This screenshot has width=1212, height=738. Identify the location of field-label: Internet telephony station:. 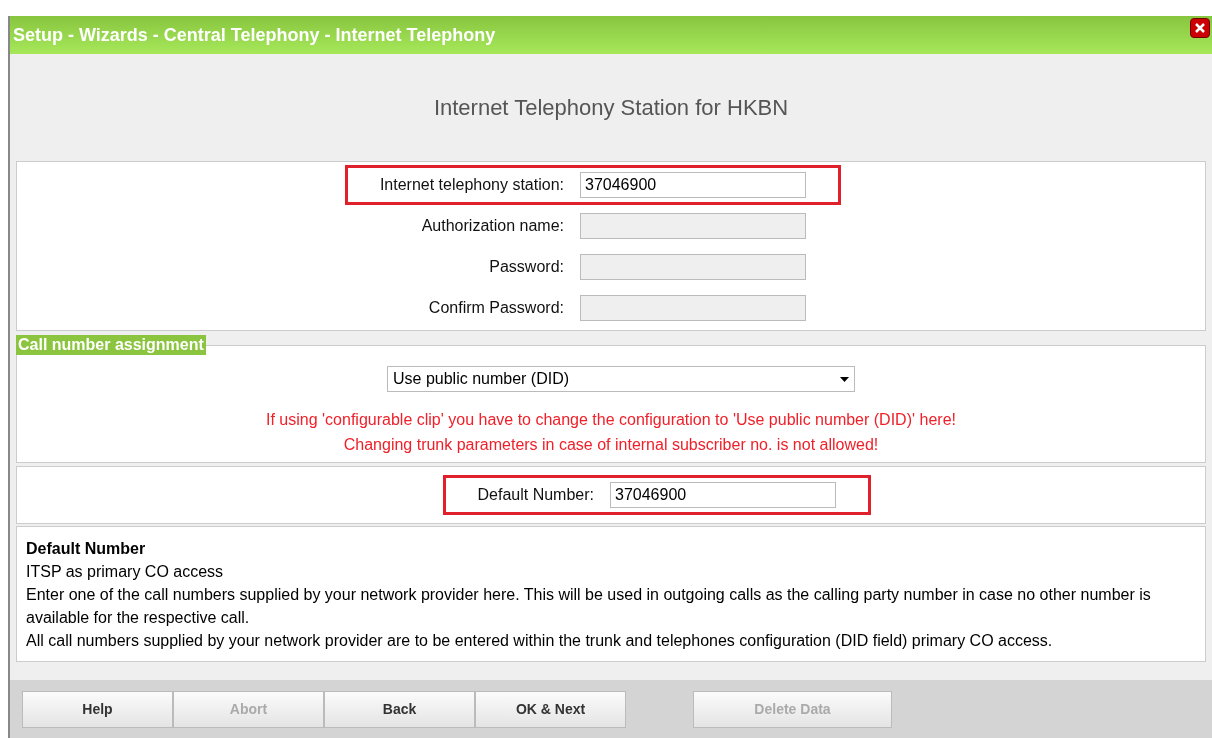
(471, 184).